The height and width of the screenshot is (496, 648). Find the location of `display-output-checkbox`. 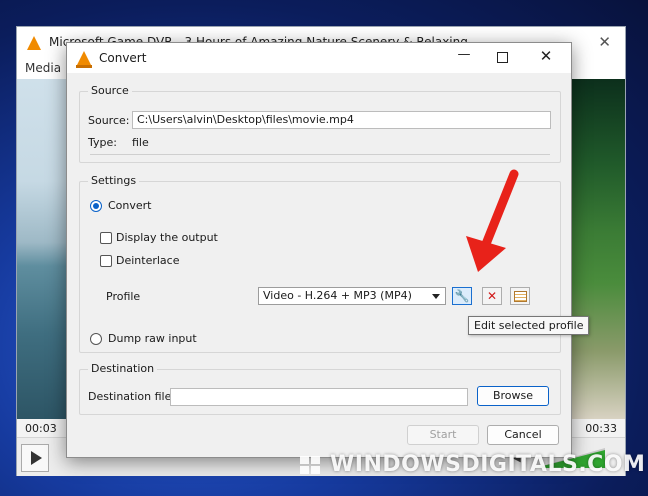

display-output-checkbox is located at coordinates (106, 238).